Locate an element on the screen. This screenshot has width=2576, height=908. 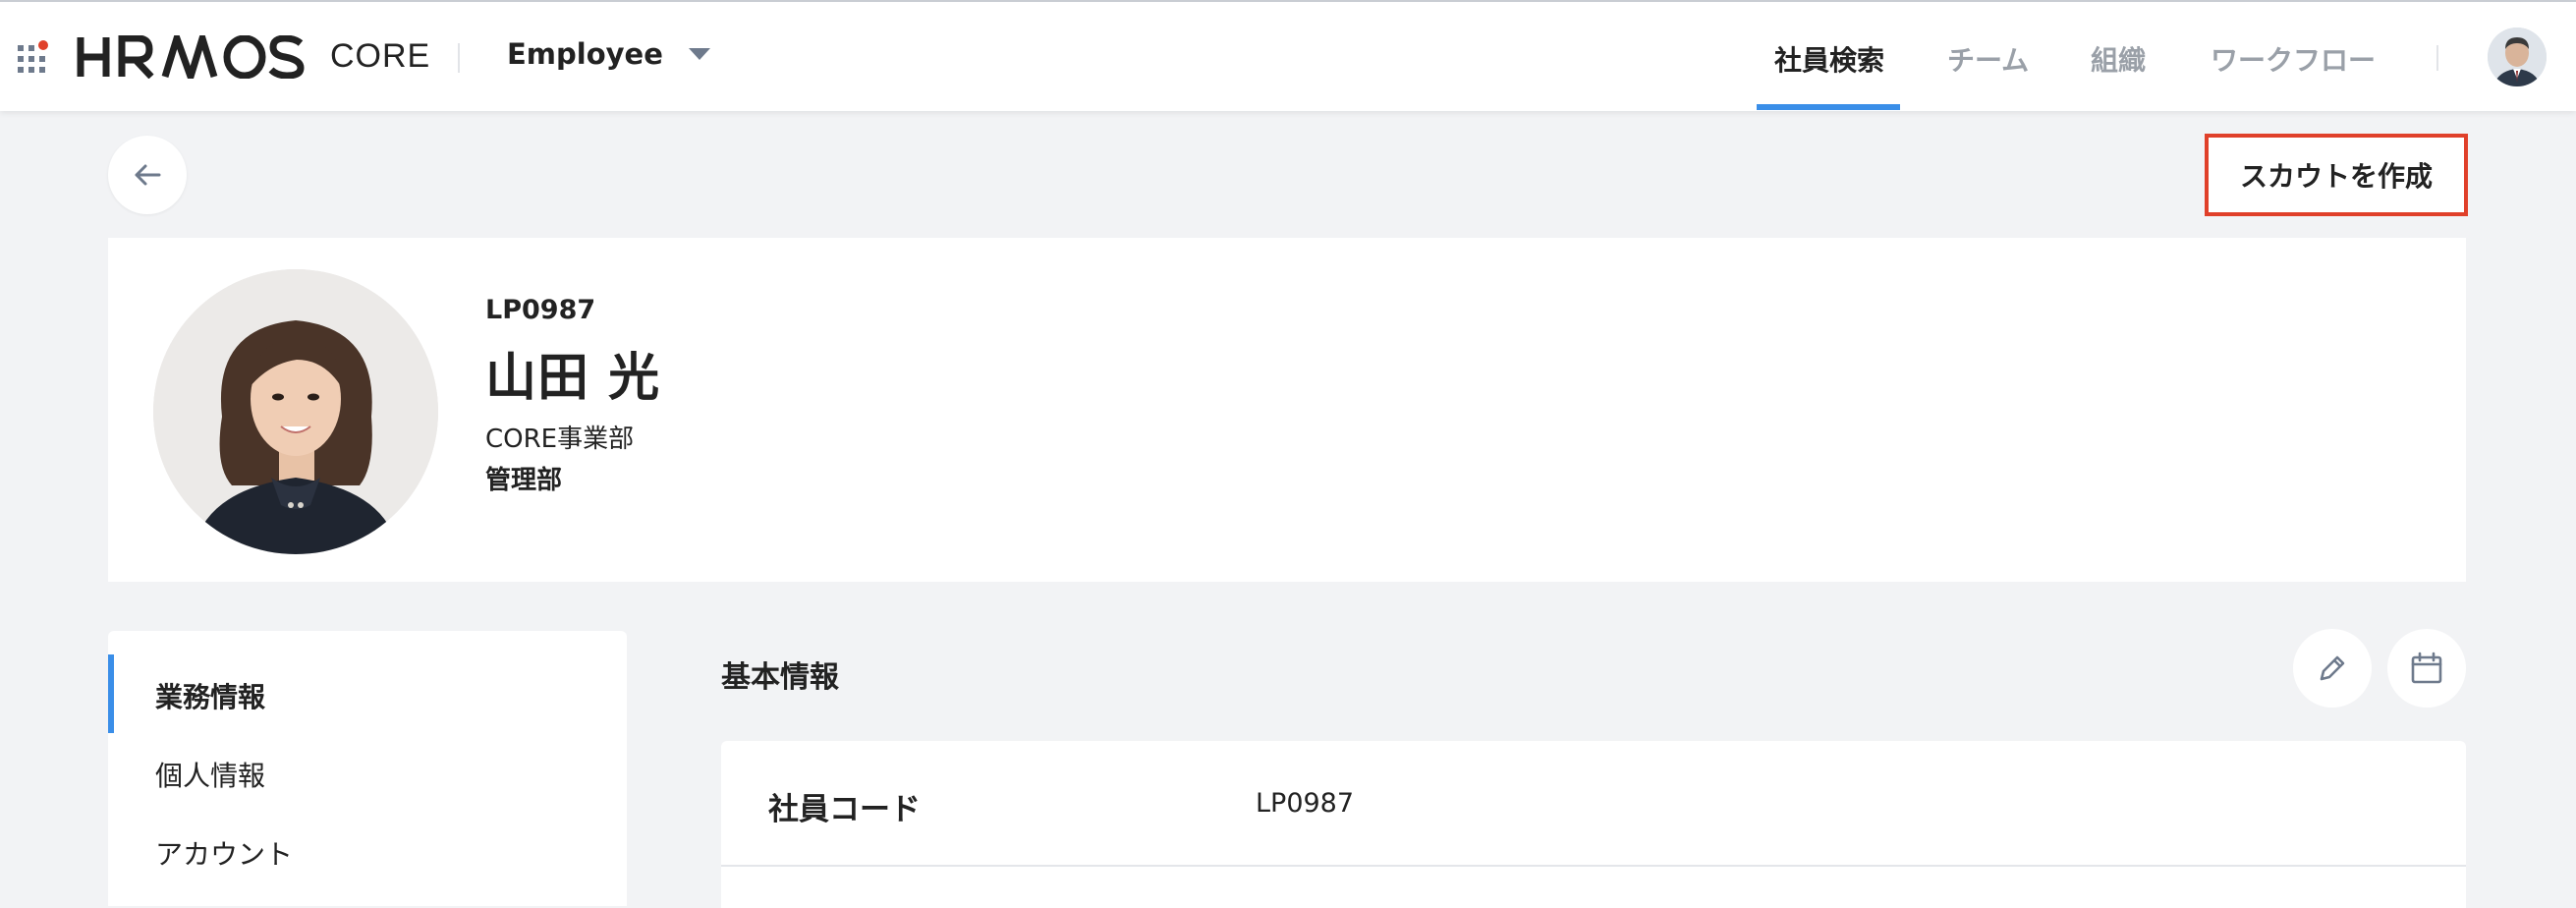
back-button is located at coordinates (147, 175).